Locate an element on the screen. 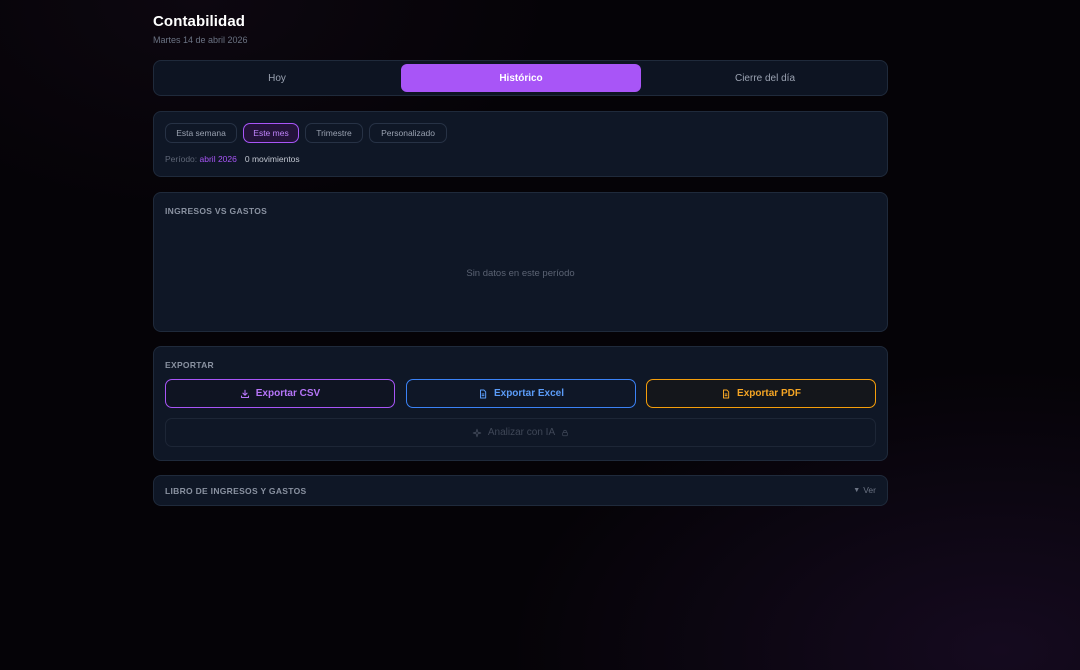  ledger-toggle: ▼ Ver is located at coordinates (864, 490).